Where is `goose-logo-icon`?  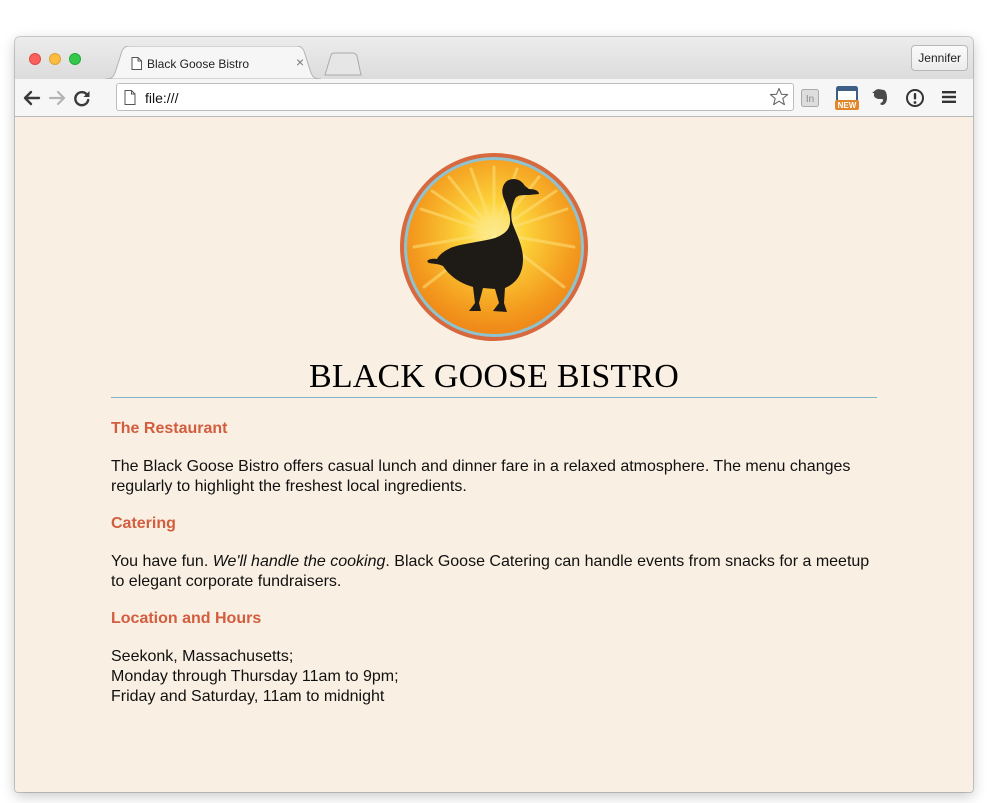 goose-logo-icon is located at coordinates (494, 247).